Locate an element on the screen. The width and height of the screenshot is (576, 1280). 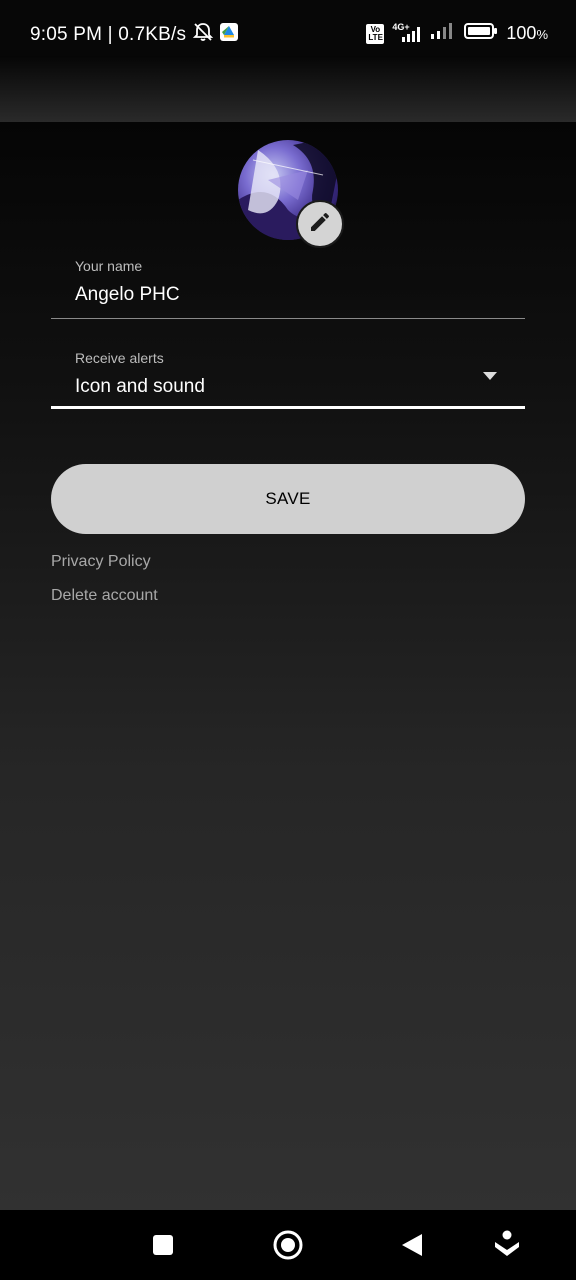
bell-muted-icon is located at coordinates (203, 35).